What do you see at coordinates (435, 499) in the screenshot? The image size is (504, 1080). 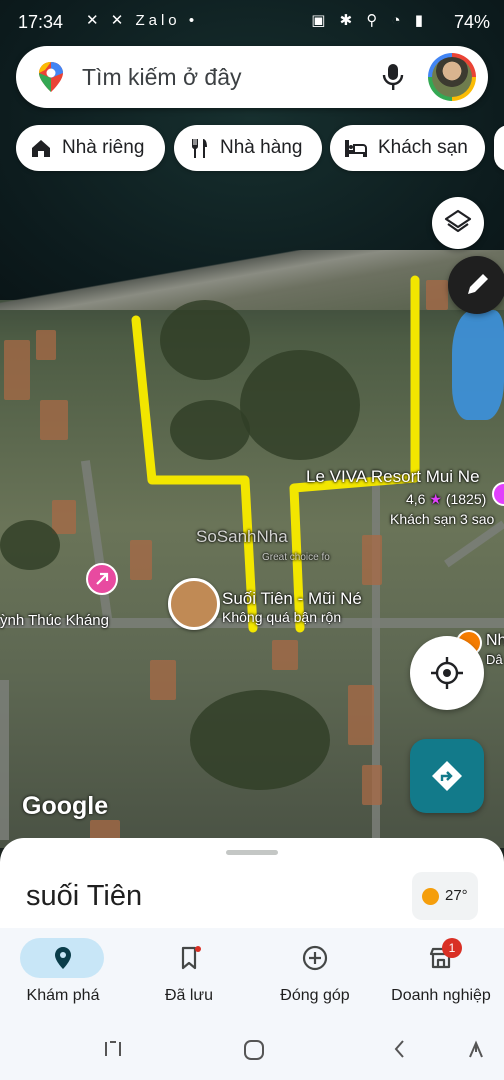 I see `star-icon: ★` at bounding box center [435, 499].